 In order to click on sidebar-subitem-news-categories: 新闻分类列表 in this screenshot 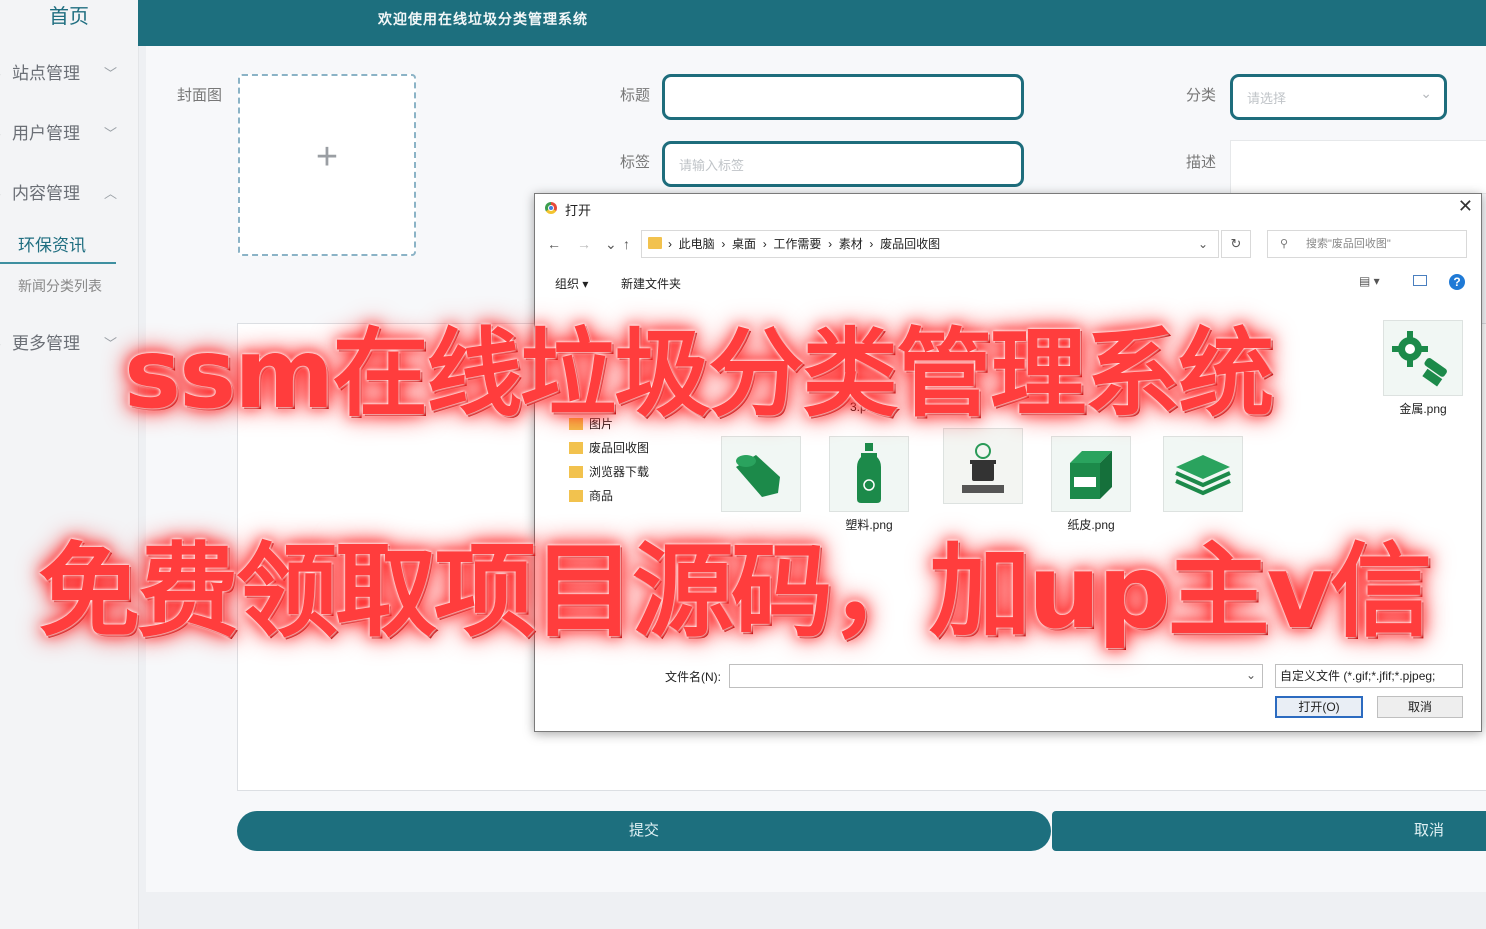, I will do `click(60, 286)`.